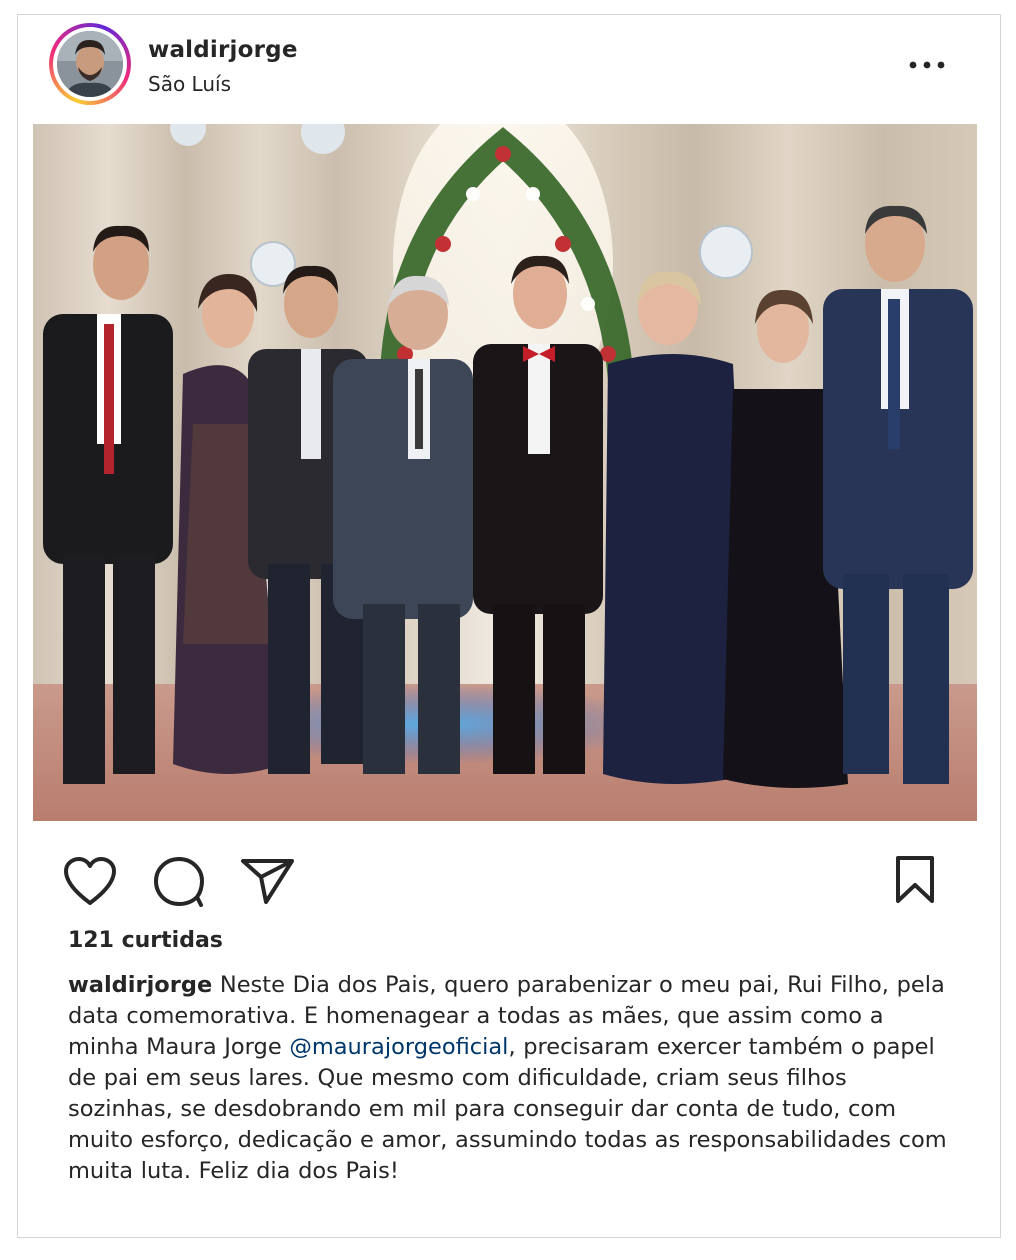 This screenshot has width=1016, height=1260. I want to click on more-horizontal-icon, so click(927, 65).